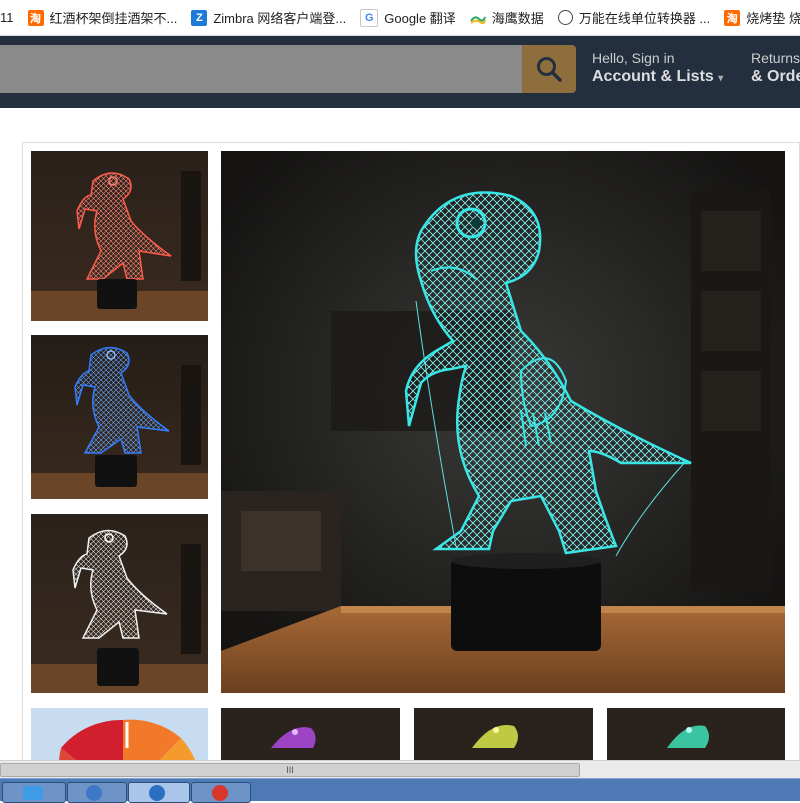 The width and height of the screenshot is (800, 803). I want to click on bookmark-item: 海鹰数据, so click(508, 17).